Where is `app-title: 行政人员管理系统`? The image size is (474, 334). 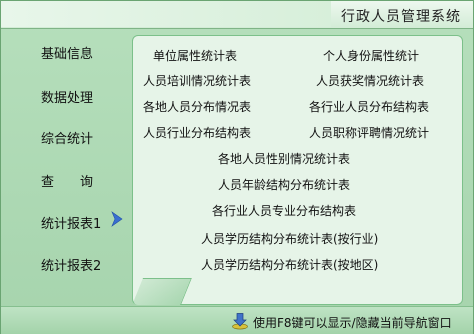
app-title: 行政人员管理系统 is located at coordinates (401, 17).